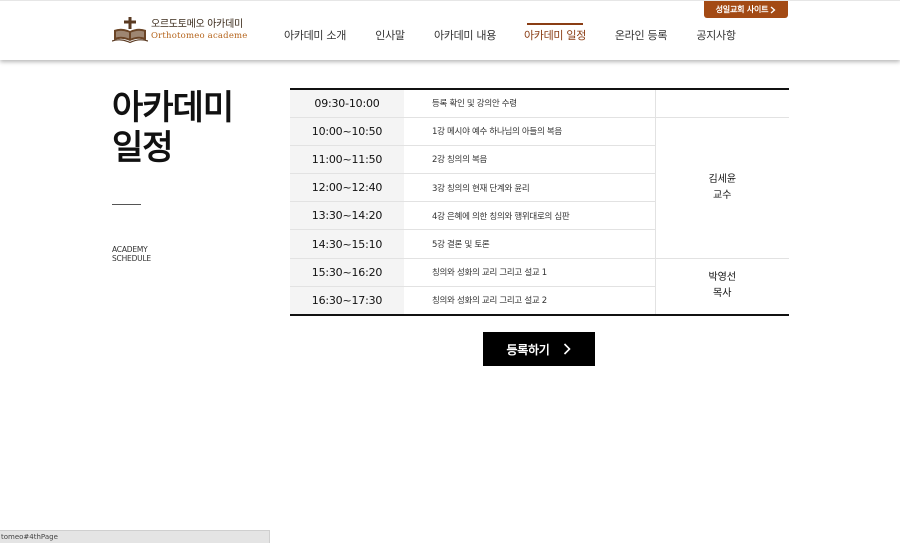 The width and height of the screenshot is (900, 543). I want to click on topic-cell: 3강 칭의의 현재 단계와 윤리, so click(529, 188).